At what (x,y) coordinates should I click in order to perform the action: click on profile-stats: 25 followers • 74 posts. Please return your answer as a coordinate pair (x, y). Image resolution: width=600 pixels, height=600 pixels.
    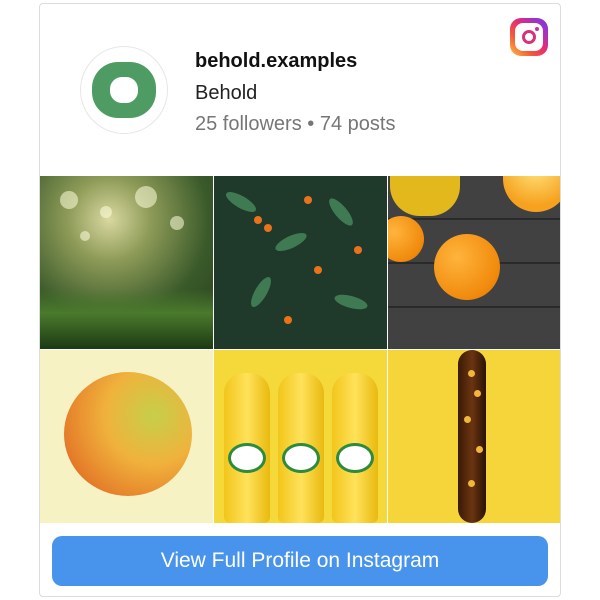
    Looking at the image, I should click on (295, 124).